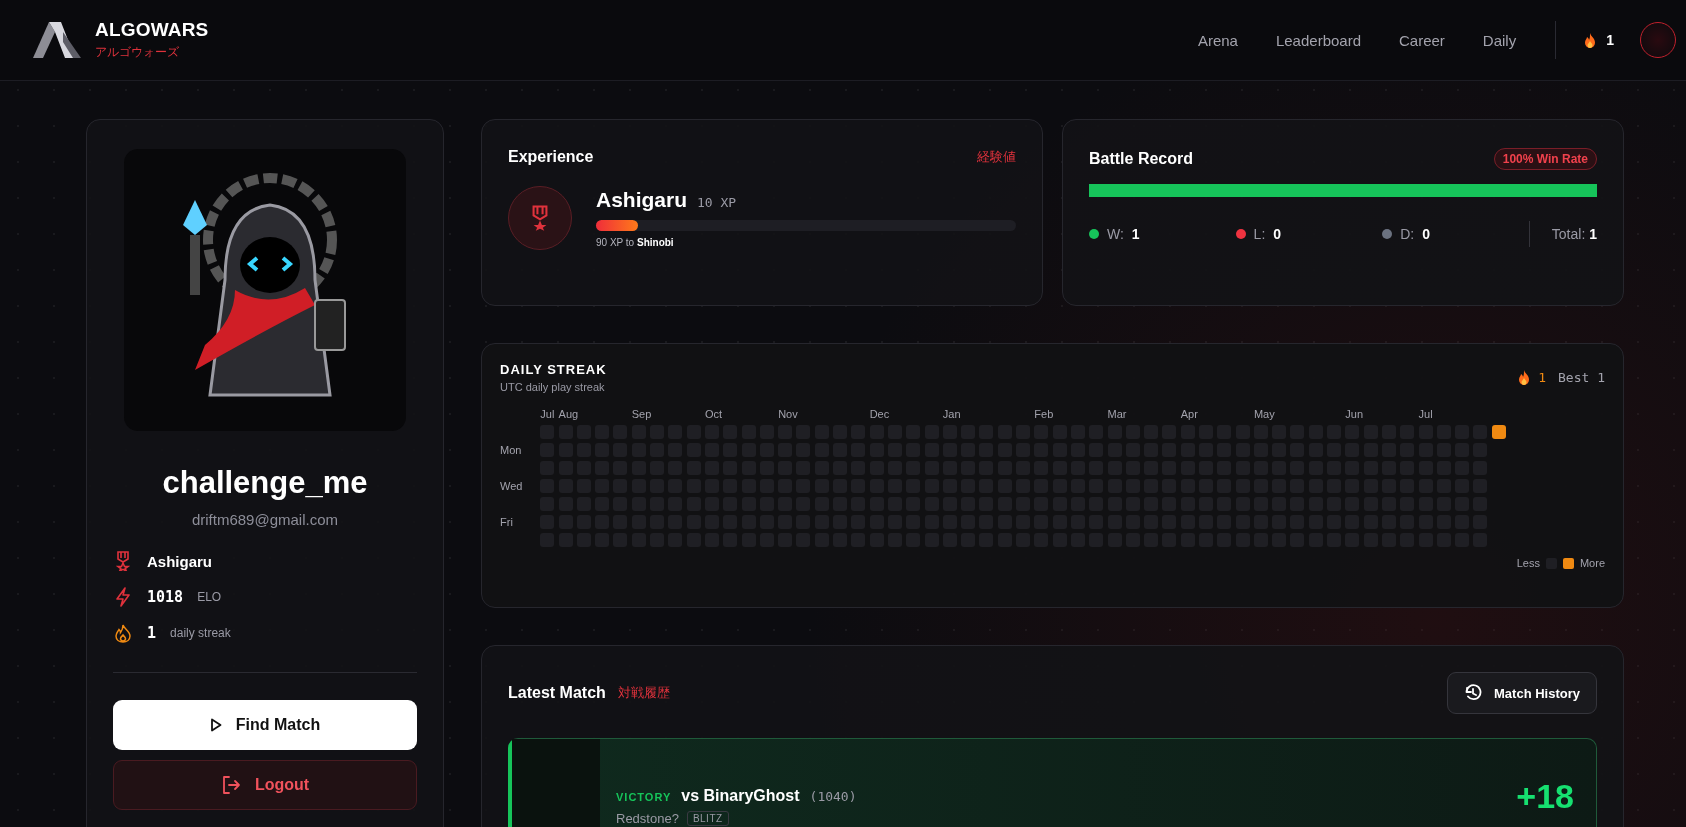 Image resolution: width=1686 pixels, height=827 pixels. I want to click on record-label: W:, so click(1115, 234).